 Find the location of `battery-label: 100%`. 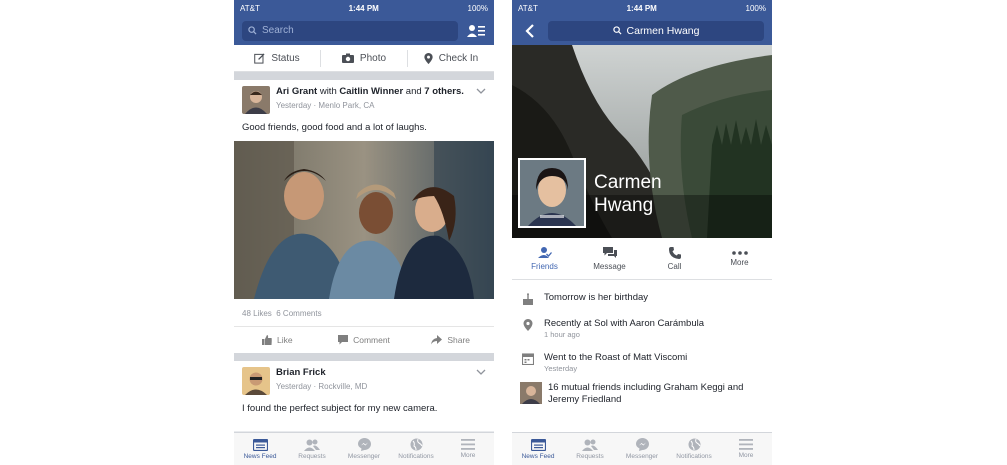

battery-label: 100% is located at coordinates (755, 8).